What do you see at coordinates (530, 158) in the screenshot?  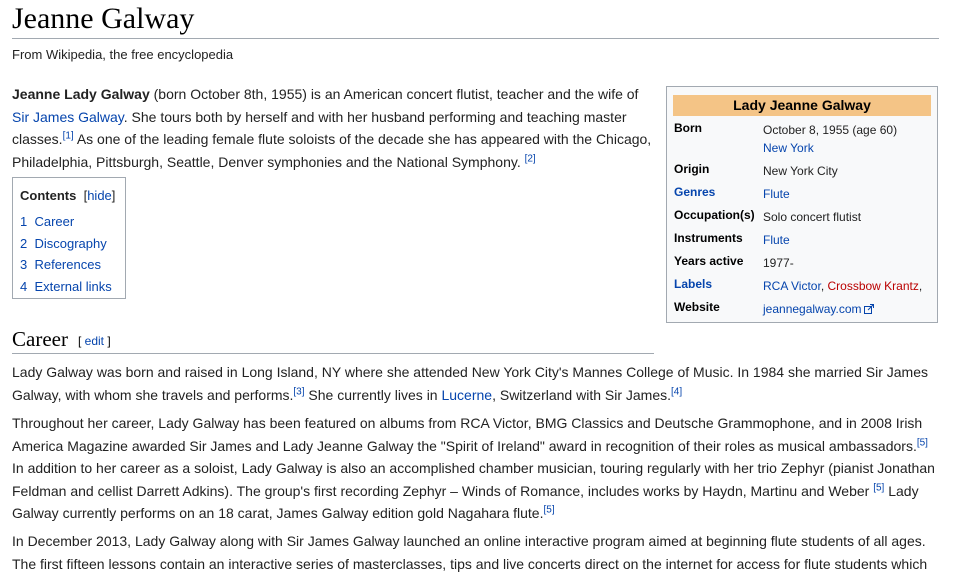 I see `ref-2: [2]` at bounding box center [530, 158].